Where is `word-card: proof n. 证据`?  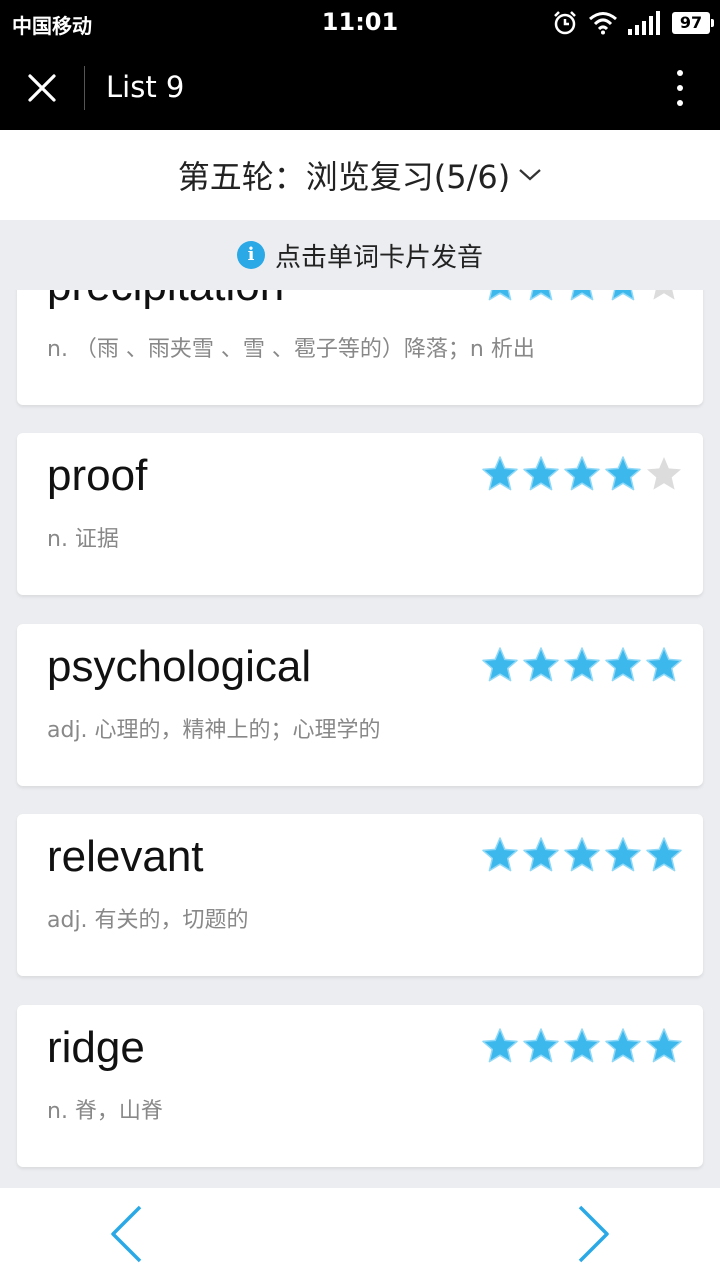 word-card: proof n. 证据 is located at coordinates (360, 514).